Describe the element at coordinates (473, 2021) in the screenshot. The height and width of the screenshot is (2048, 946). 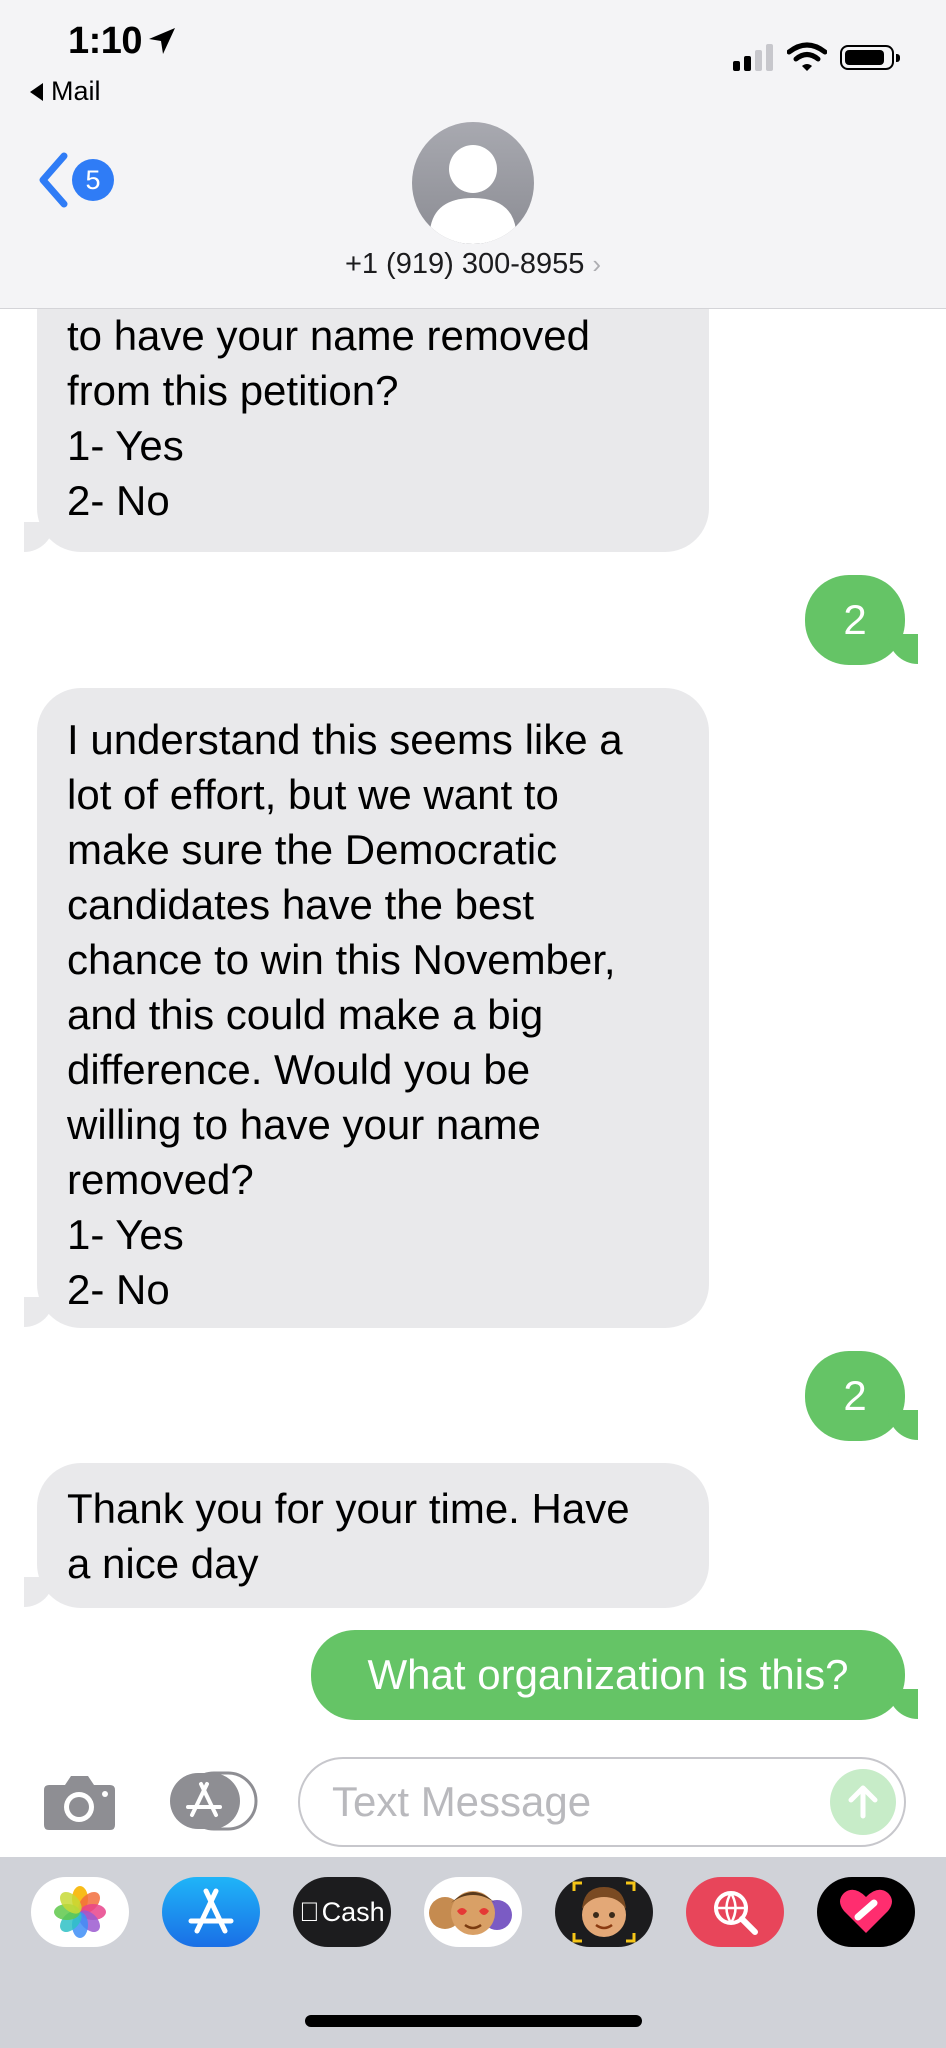
I see `home-indicator` at that location.